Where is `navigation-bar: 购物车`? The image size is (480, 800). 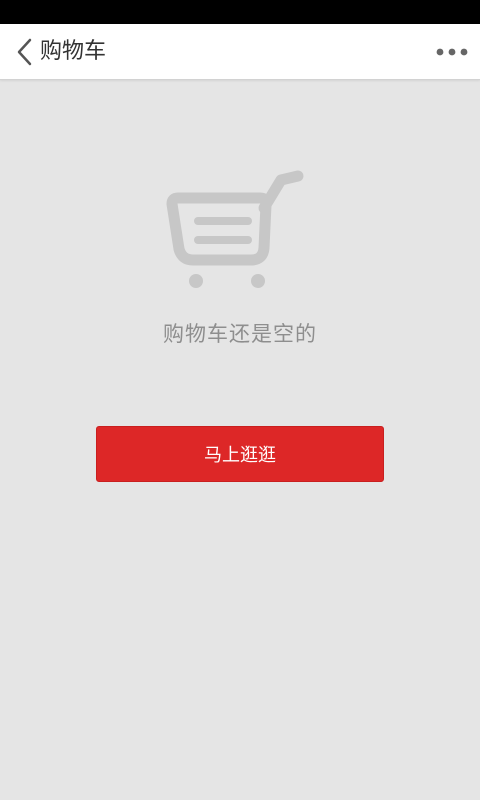
navigation-bar: 购物车 is located at coordinates (240, 52).